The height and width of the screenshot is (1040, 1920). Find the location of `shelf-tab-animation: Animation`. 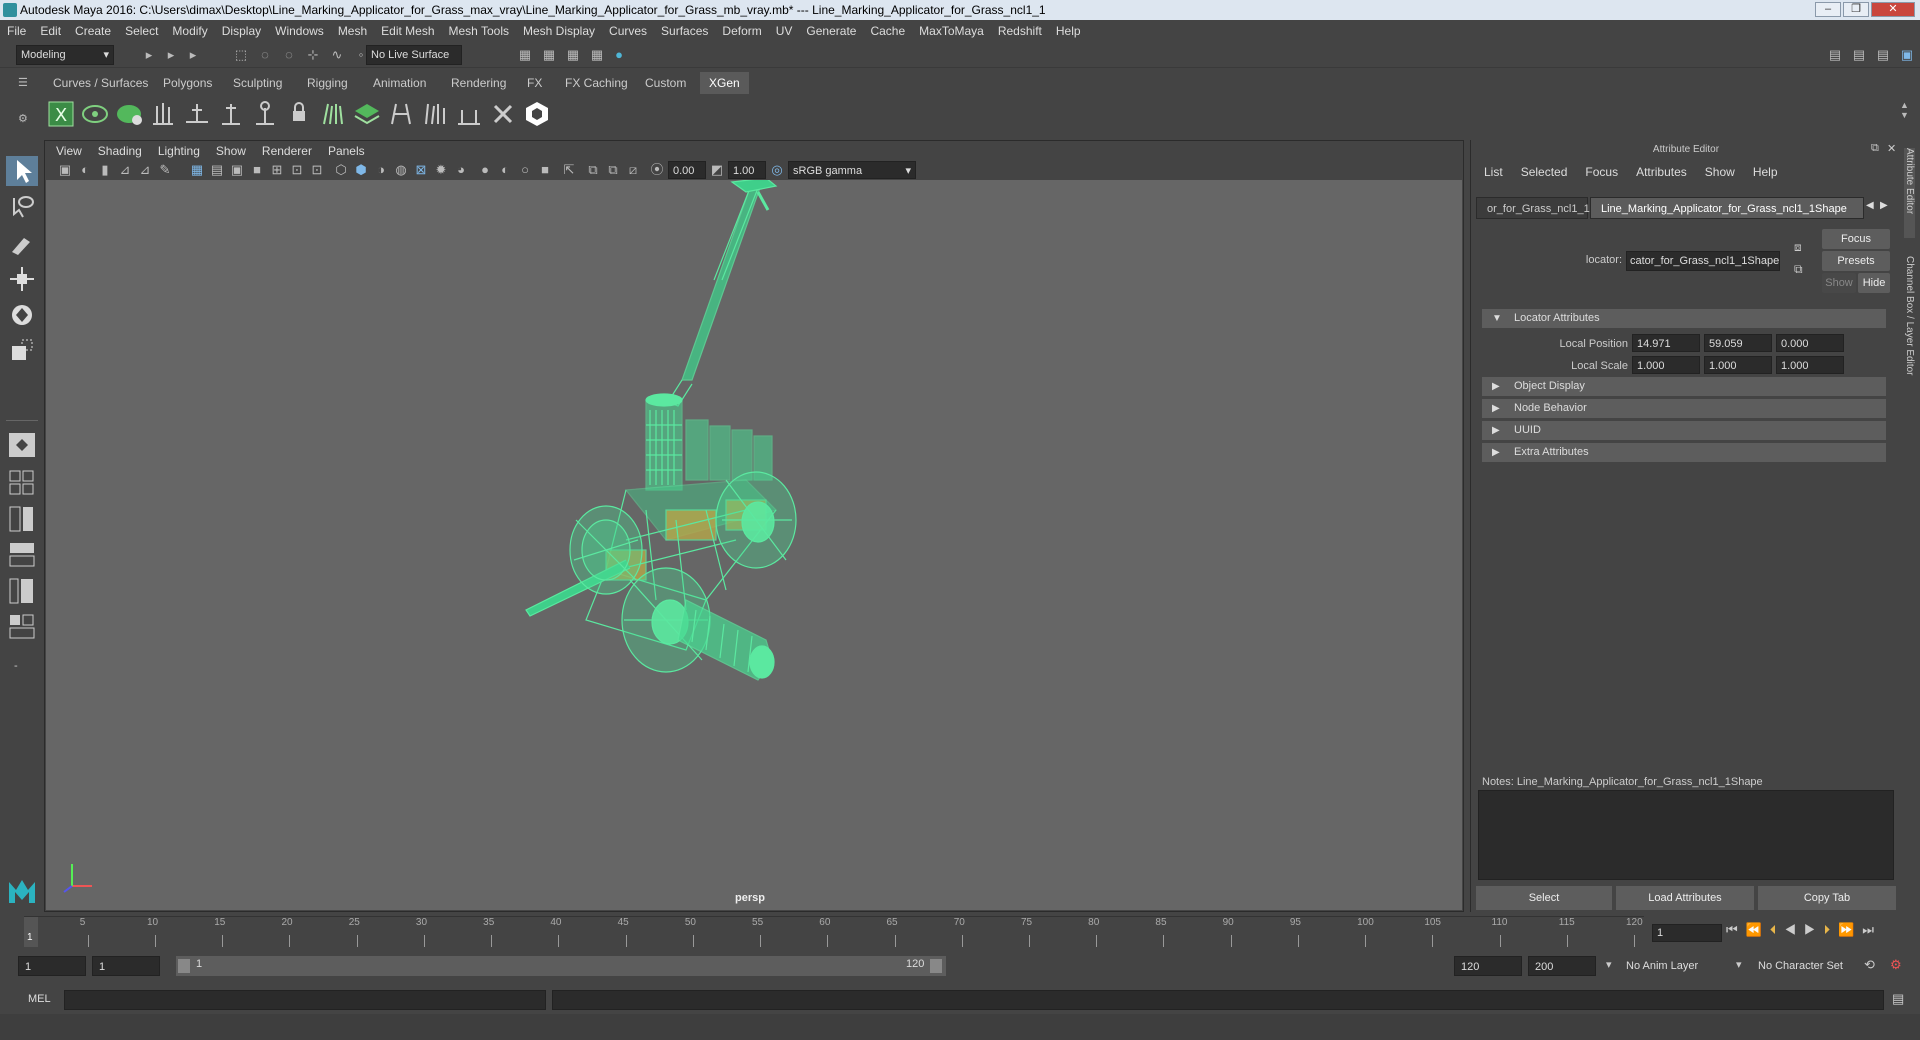

shelf-tab-animation: Animation is located at coordinates (400, 83).